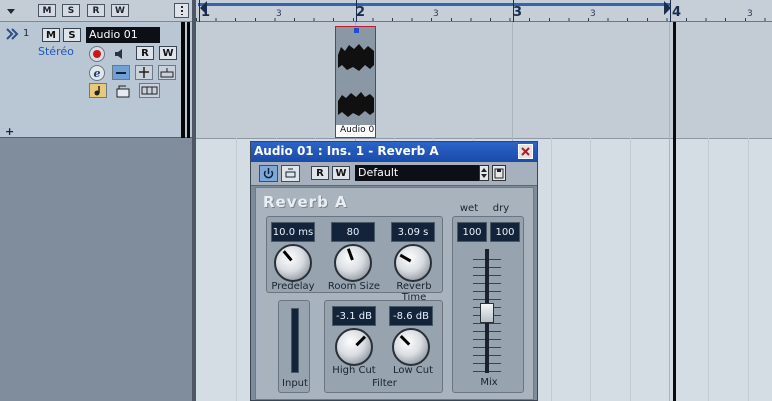 This screenshot has height=401, width=772. I want to click on save-preset-icon, so click(499, 173).